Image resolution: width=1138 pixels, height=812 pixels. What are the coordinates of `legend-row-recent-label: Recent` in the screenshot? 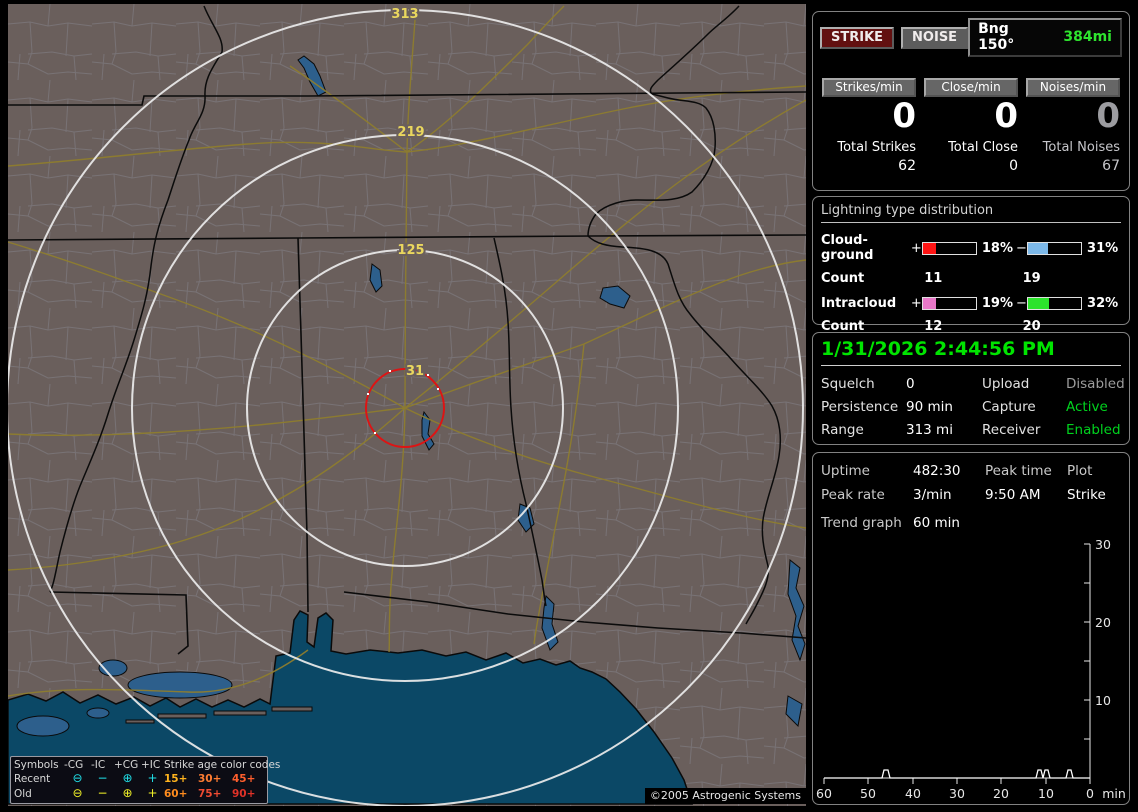 It's located at (32, 779).